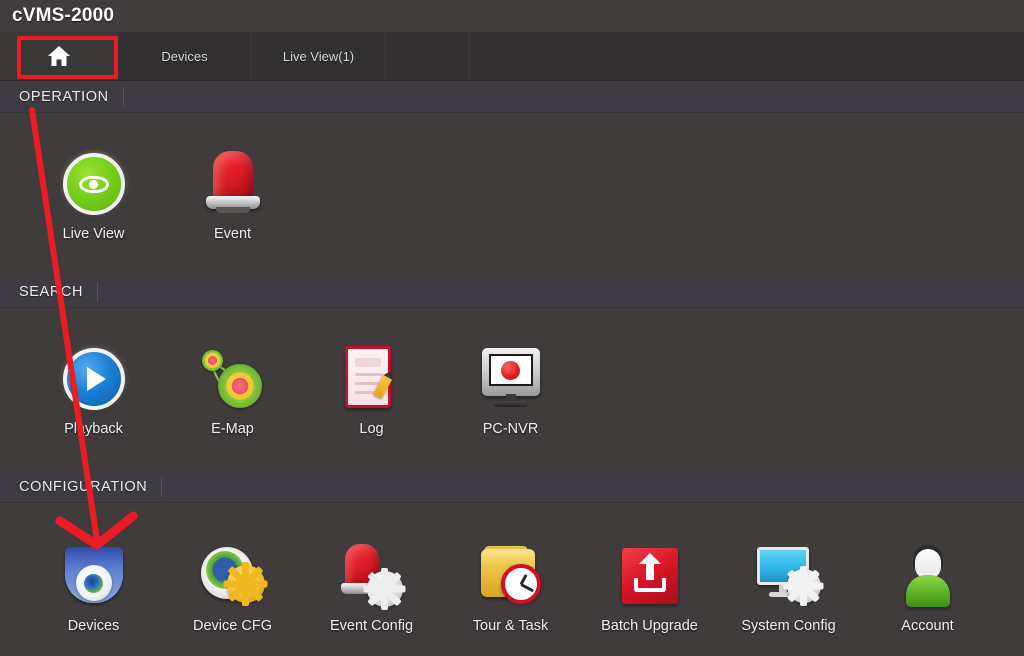  Describe the element at coordinates (233, 576) in the screenshot. I see `device-cfg-icon` at that location.